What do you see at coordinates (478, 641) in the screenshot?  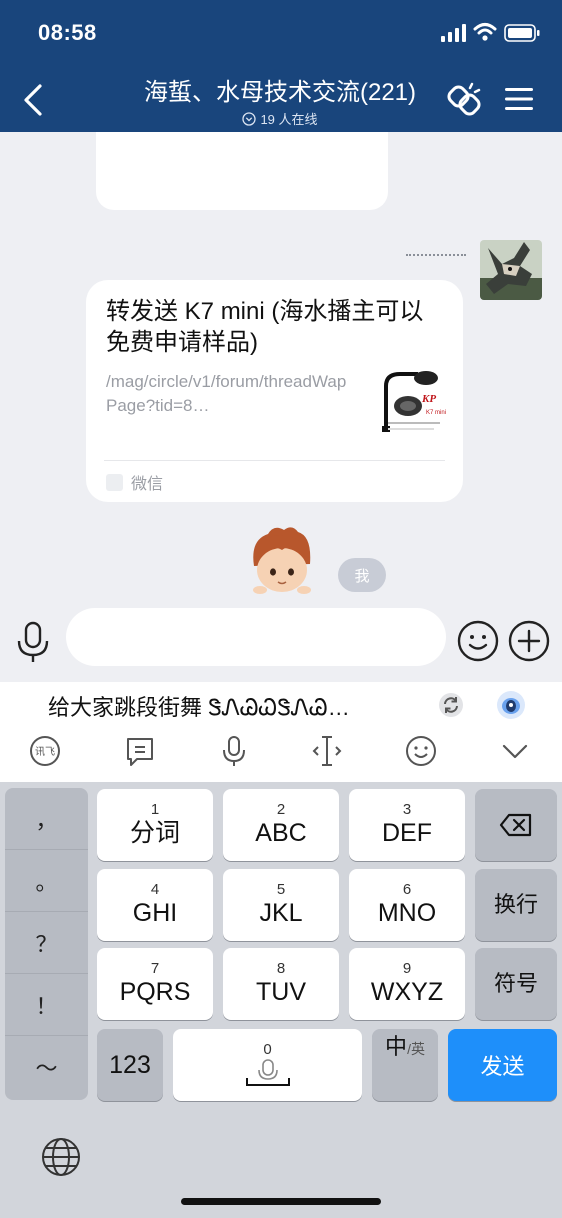 I see `emoji-icon` at bounding box center [478, 641].